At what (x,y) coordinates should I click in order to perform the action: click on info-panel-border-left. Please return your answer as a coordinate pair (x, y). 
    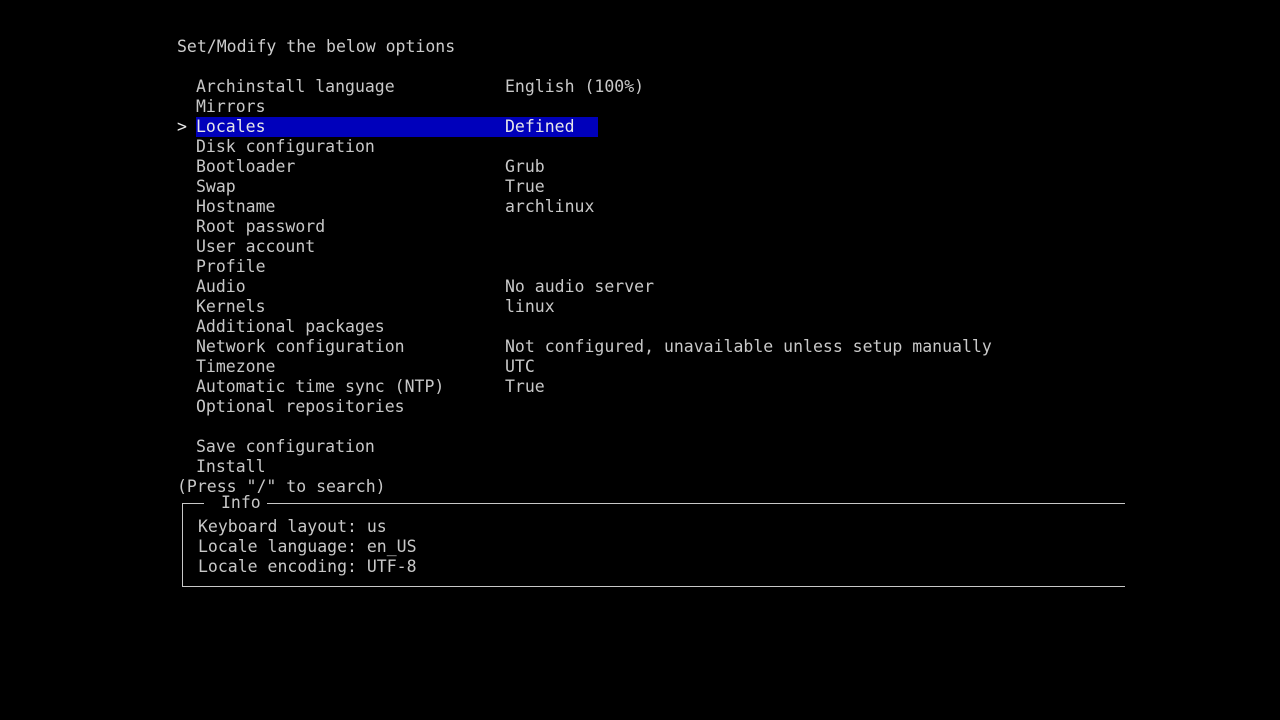
    Looking at the image, I should click on (182, 545).